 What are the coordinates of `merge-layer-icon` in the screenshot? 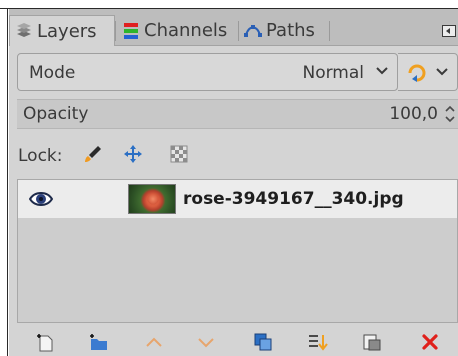 It's located at (317, 342).